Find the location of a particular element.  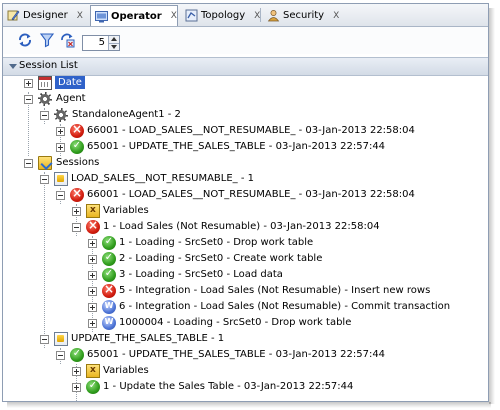

tree-node-label: 3 - Loading - SrcSet0 - Load data is located at coordinates (201, 274).